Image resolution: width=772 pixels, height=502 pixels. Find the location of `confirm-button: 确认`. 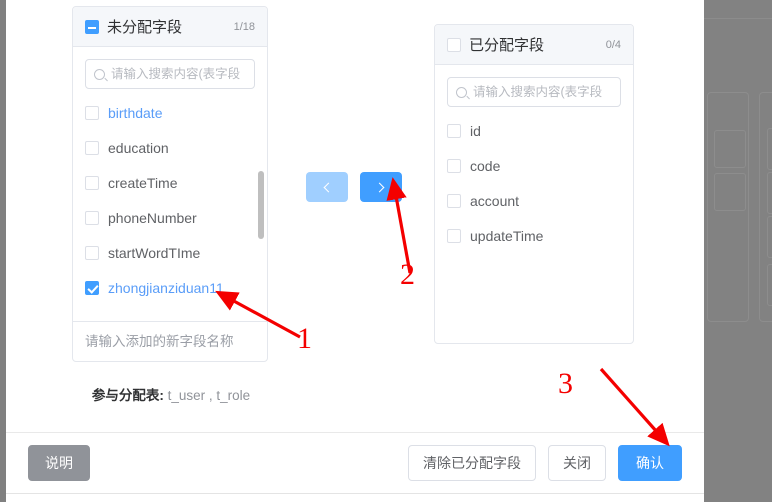

confirm-button: 确认 is located at coordinates (650, 463).